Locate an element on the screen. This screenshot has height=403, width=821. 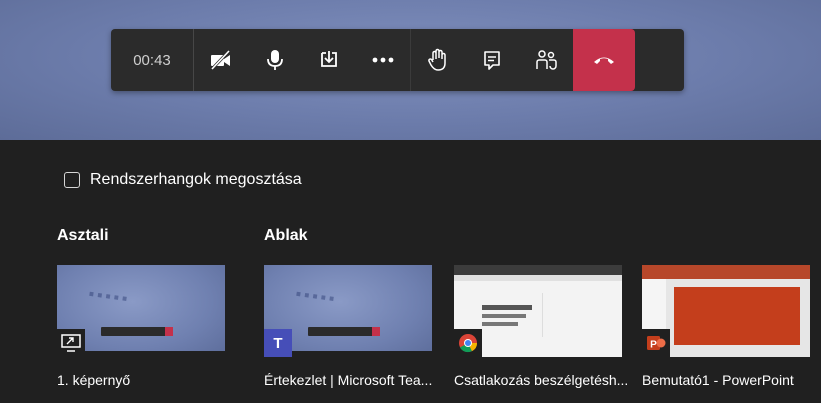
camera-toggle-button is located at coordinates (221, 60).